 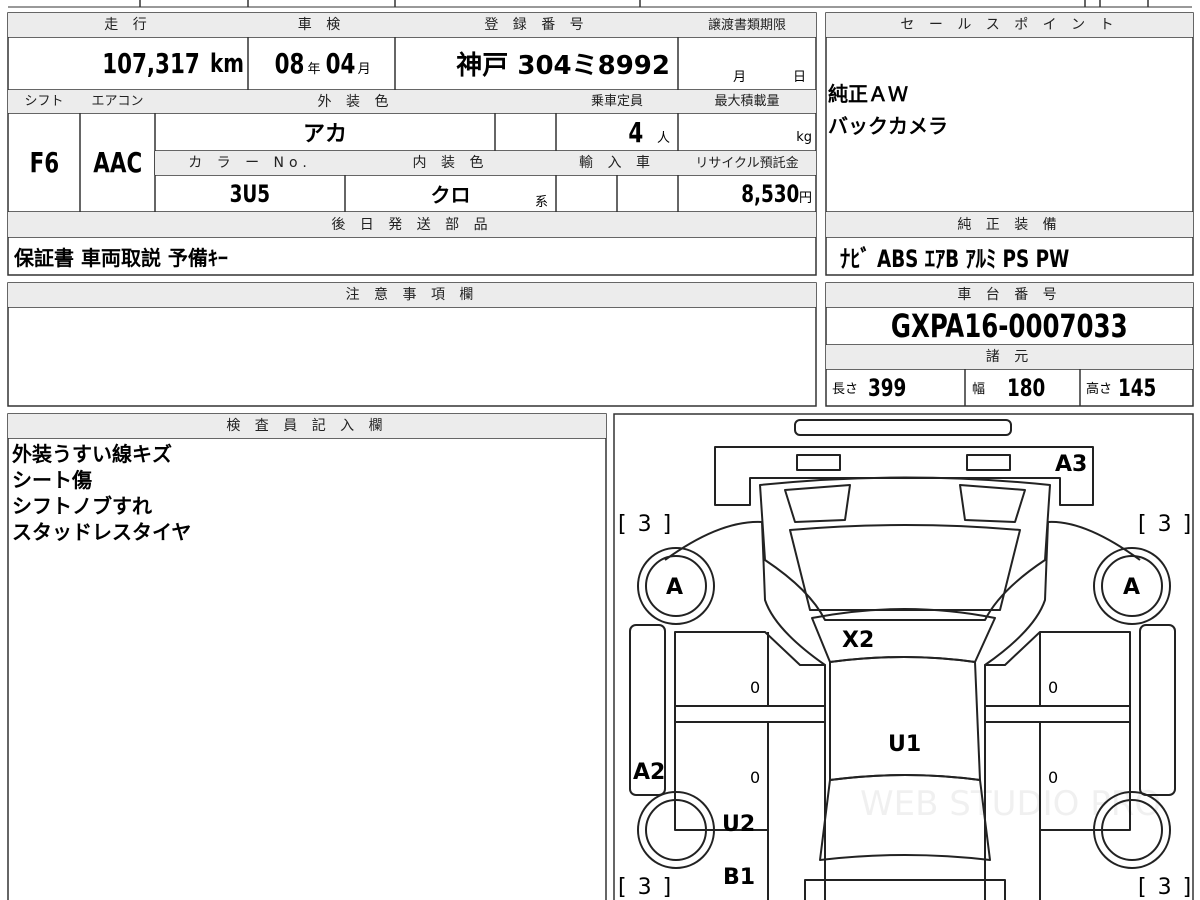 I want to click on chassis-number: GXPA16-0007033, so click(x=1009, y=326).